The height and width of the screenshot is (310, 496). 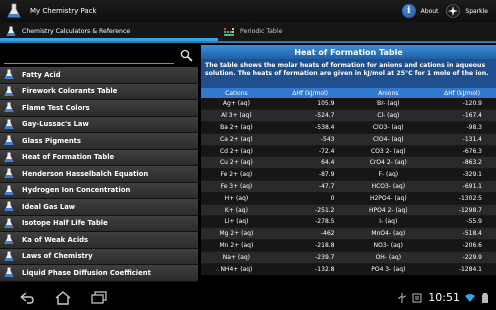 What do you see at coordinates (453, 11) in the screenshot?
I see `sparkle-icon` at bounding box center [453, 11].